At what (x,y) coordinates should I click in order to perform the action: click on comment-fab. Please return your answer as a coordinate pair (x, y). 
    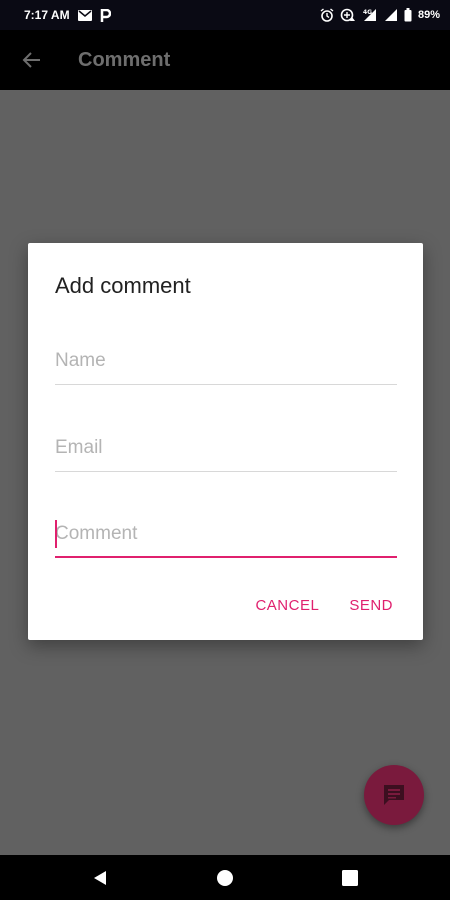
    Looking at the image, I should click on (394, 795).